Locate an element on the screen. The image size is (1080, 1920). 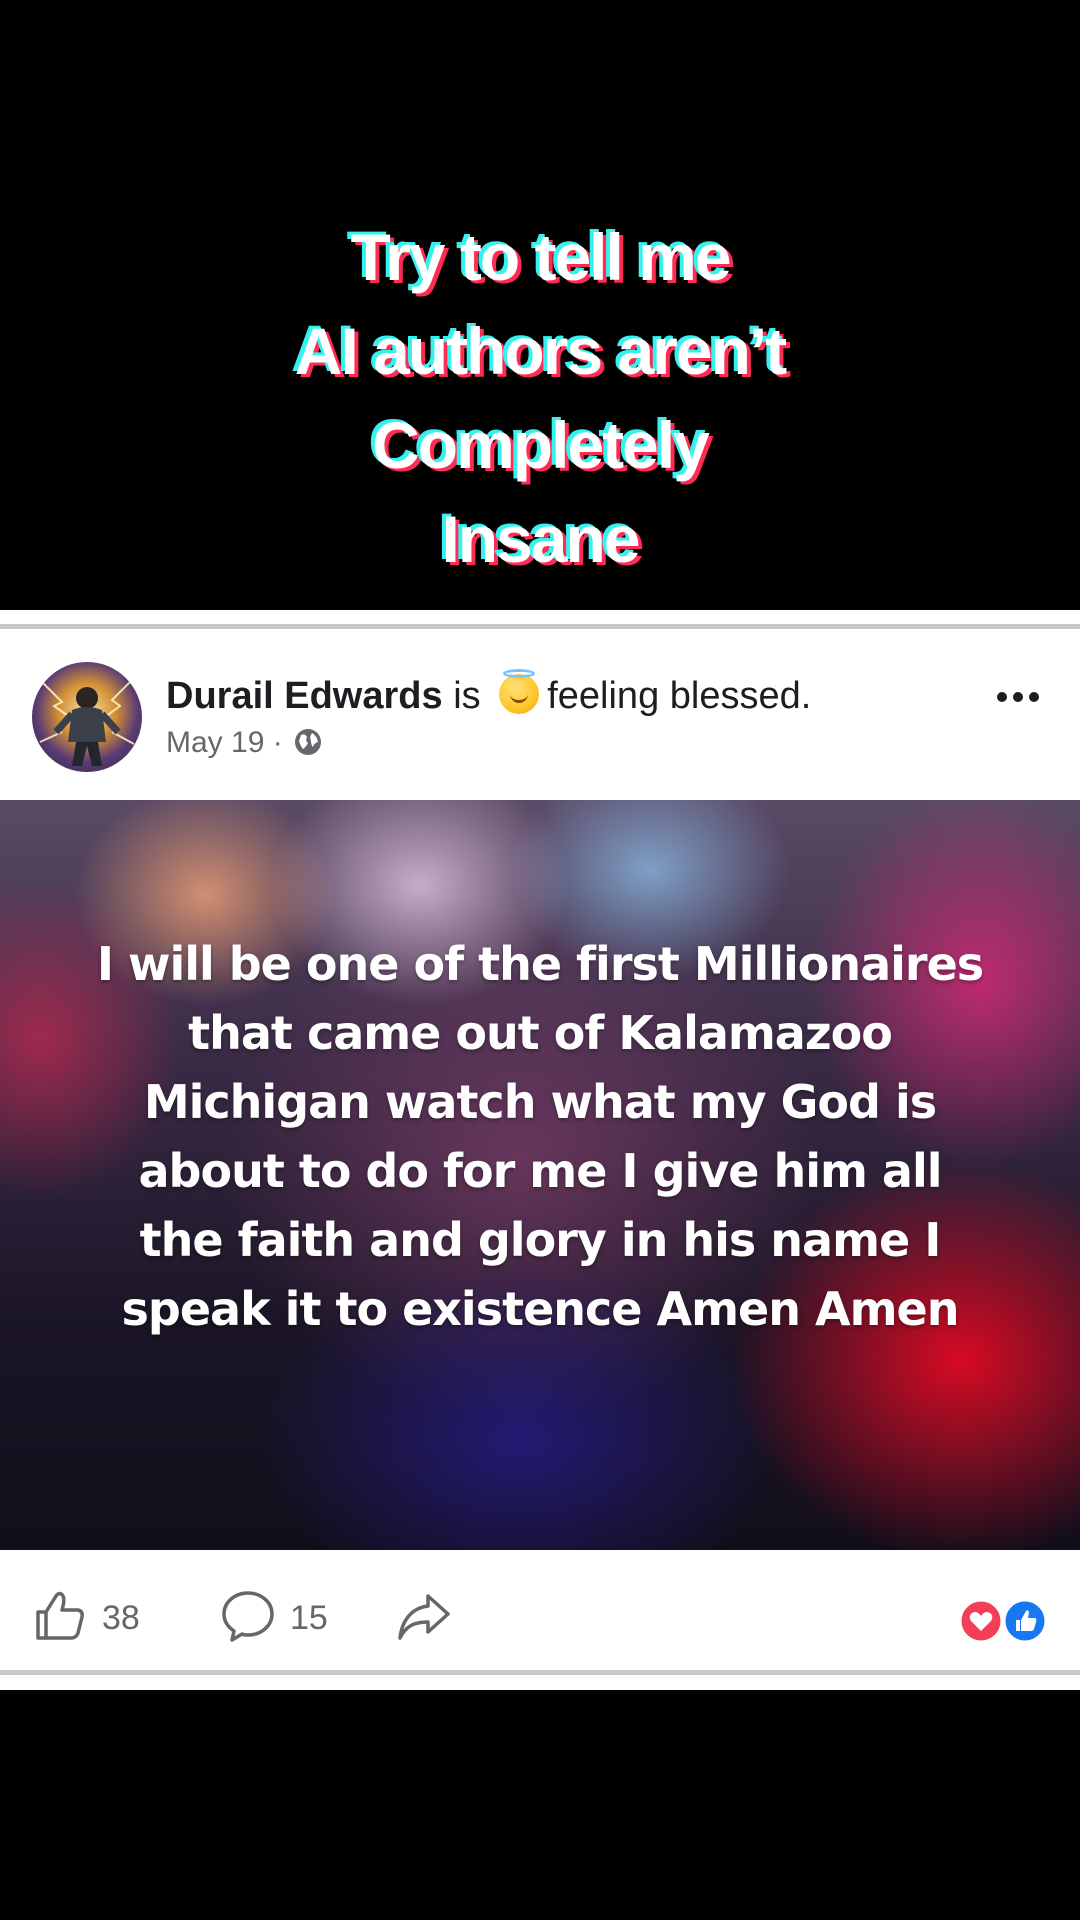
caption-line-4: Insane is located at coordinates (540, 539).